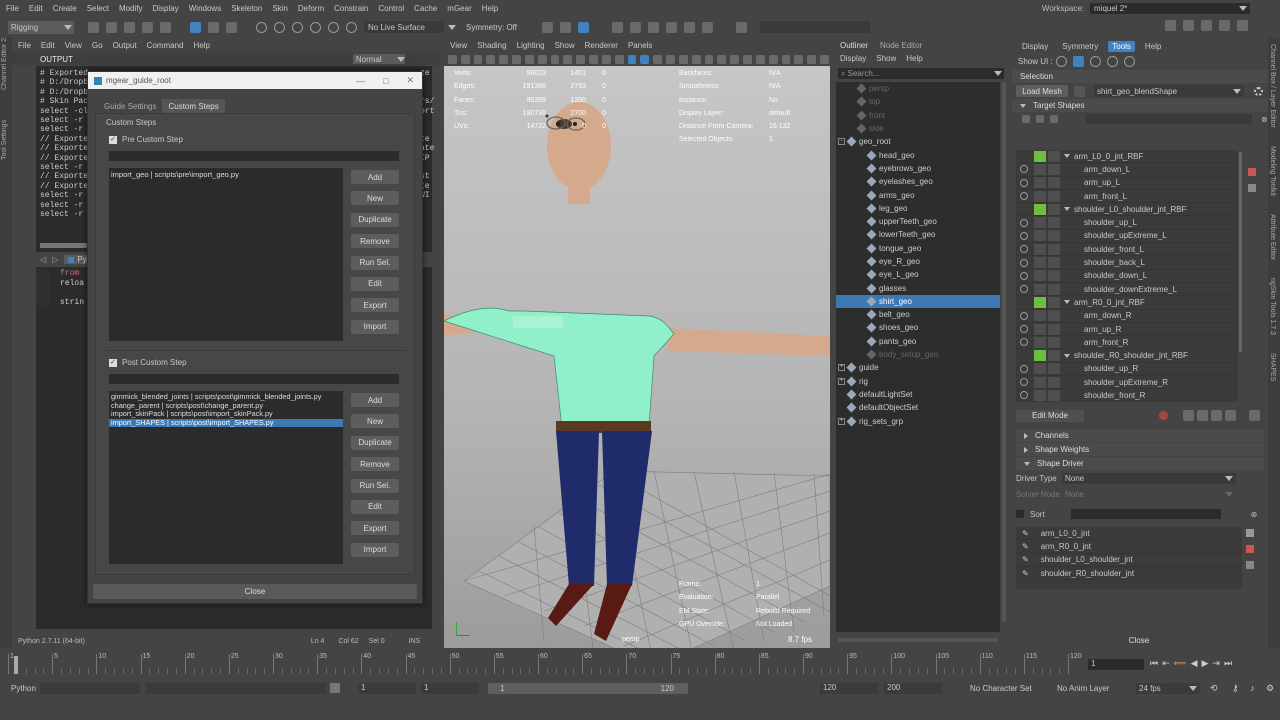 This screenshot has height=720, width=1280. Describe the element at coordinates (450, 688) in the screenshot. I see `start2-field: 1` at that location.